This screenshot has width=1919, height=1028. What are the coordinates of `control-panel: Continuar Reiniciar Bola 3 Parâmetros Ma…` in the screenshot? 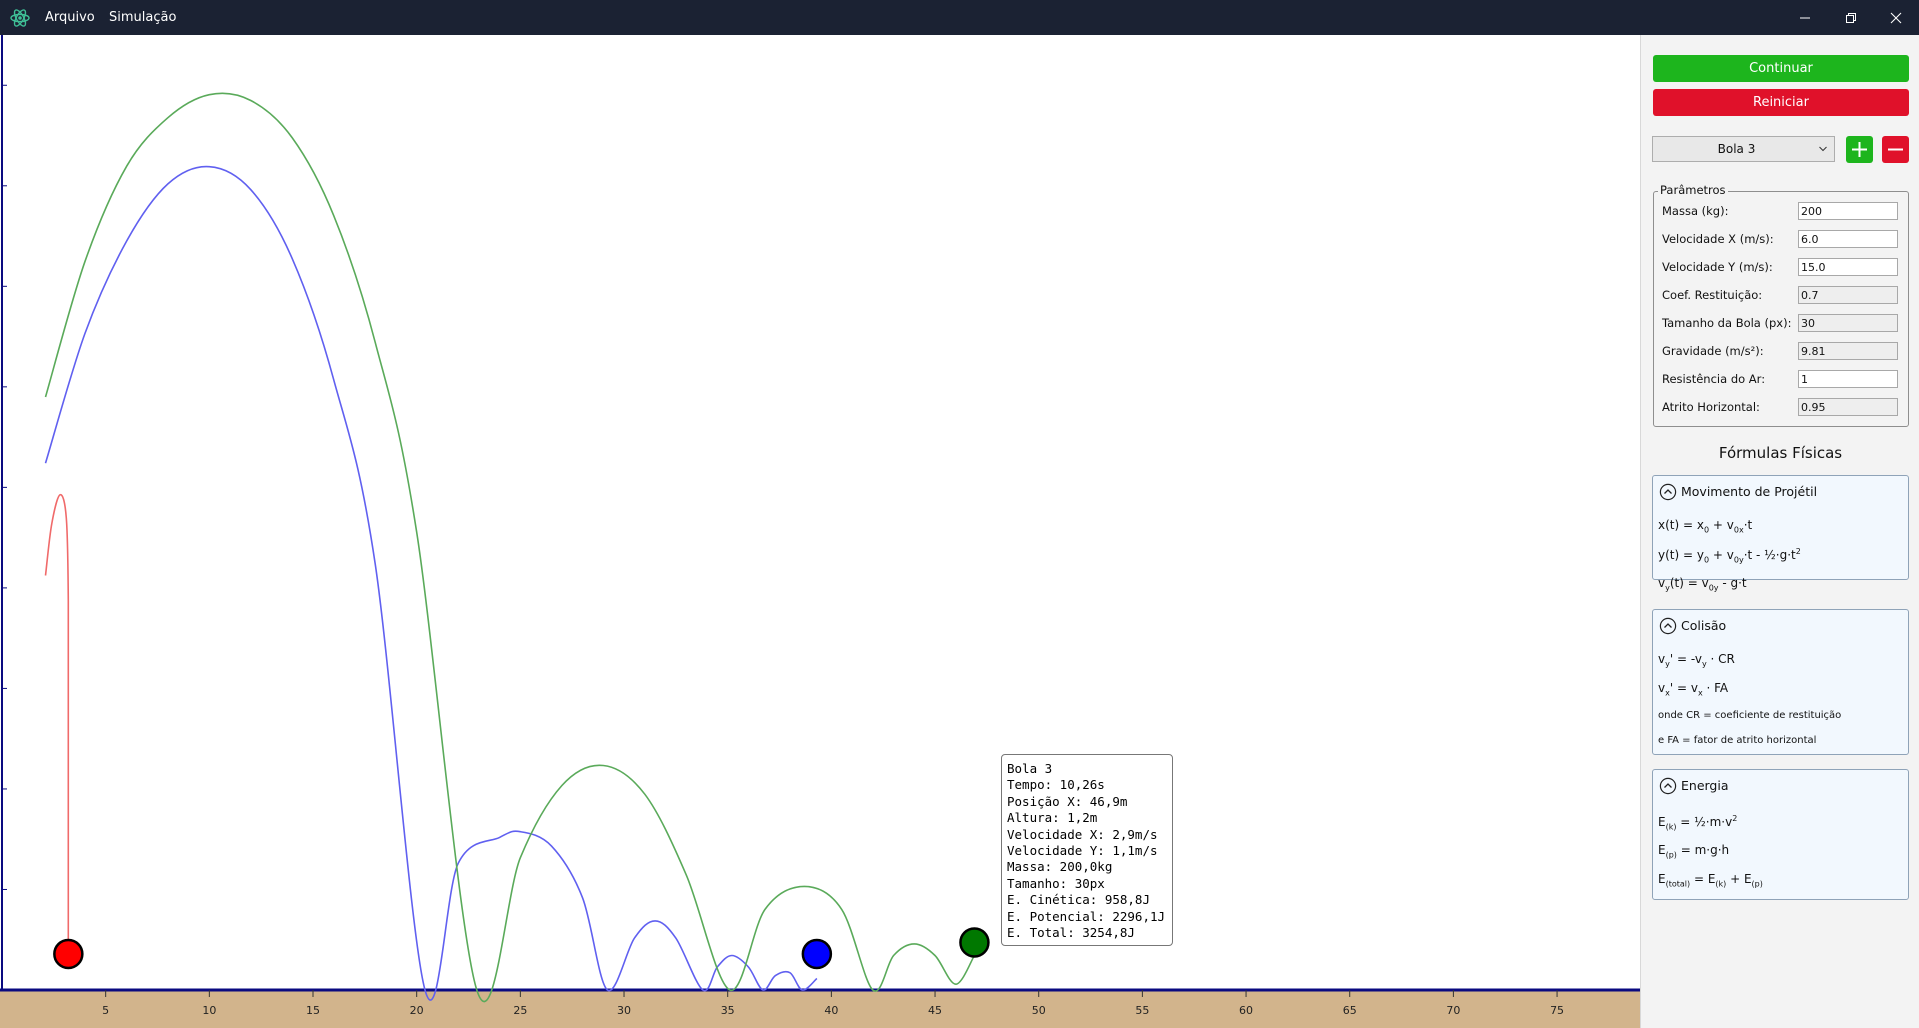 It's located at (1779, 531).